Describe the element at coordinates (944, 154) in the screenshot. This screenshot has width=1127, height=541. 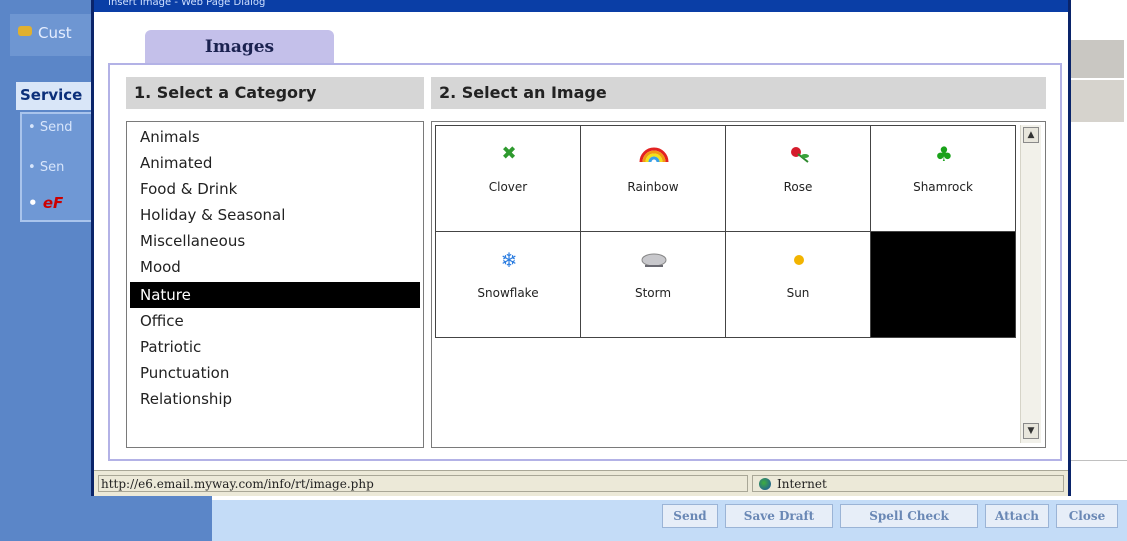
I see `shamrock-icon: ♣` at that location.